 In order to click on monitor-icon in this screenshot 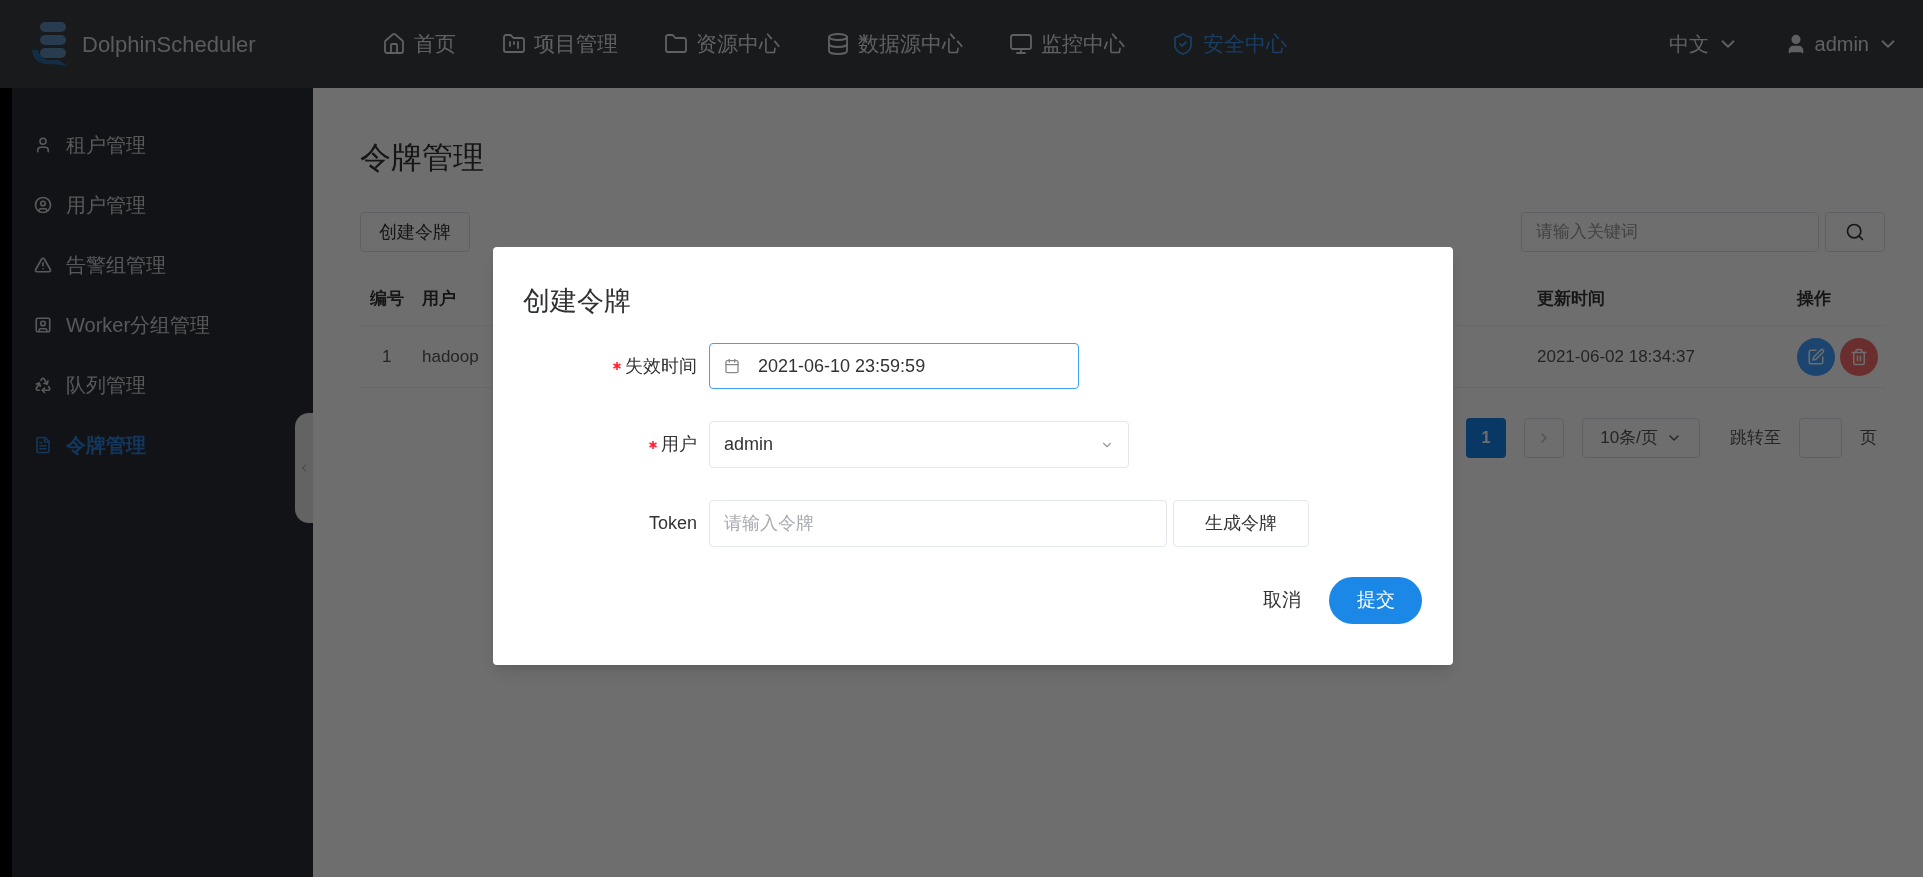, I will do `click(1021, 44)`.